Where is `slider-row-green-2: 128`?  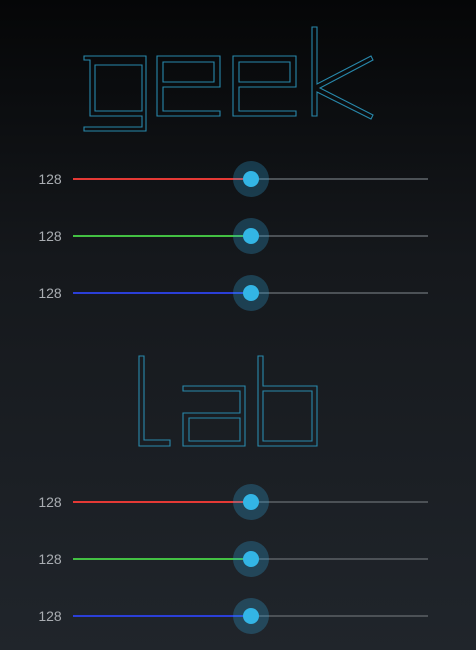 slider-row-green-2: 128 is located at coordinates (238, 559).